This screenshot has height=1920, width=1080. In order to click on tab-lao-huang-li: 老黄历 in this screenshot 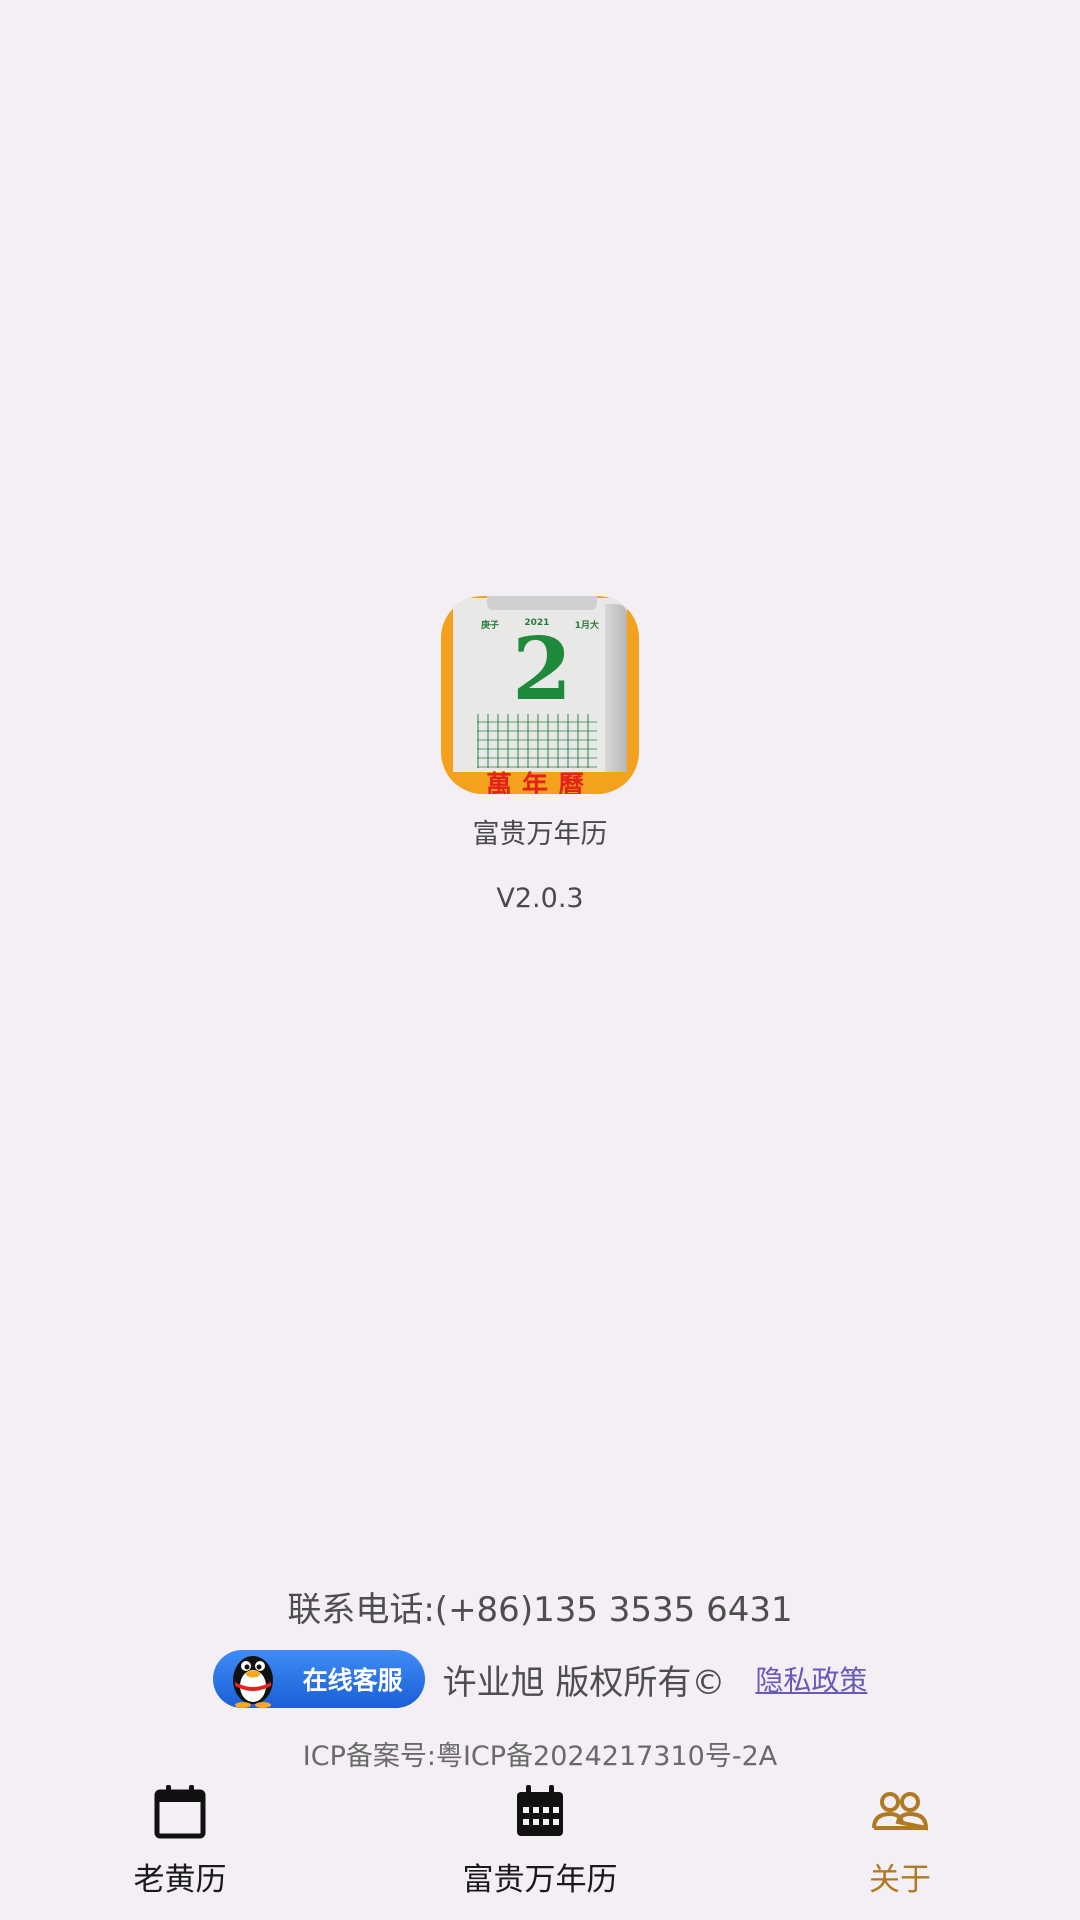, I will do `click(180, 1839)`.